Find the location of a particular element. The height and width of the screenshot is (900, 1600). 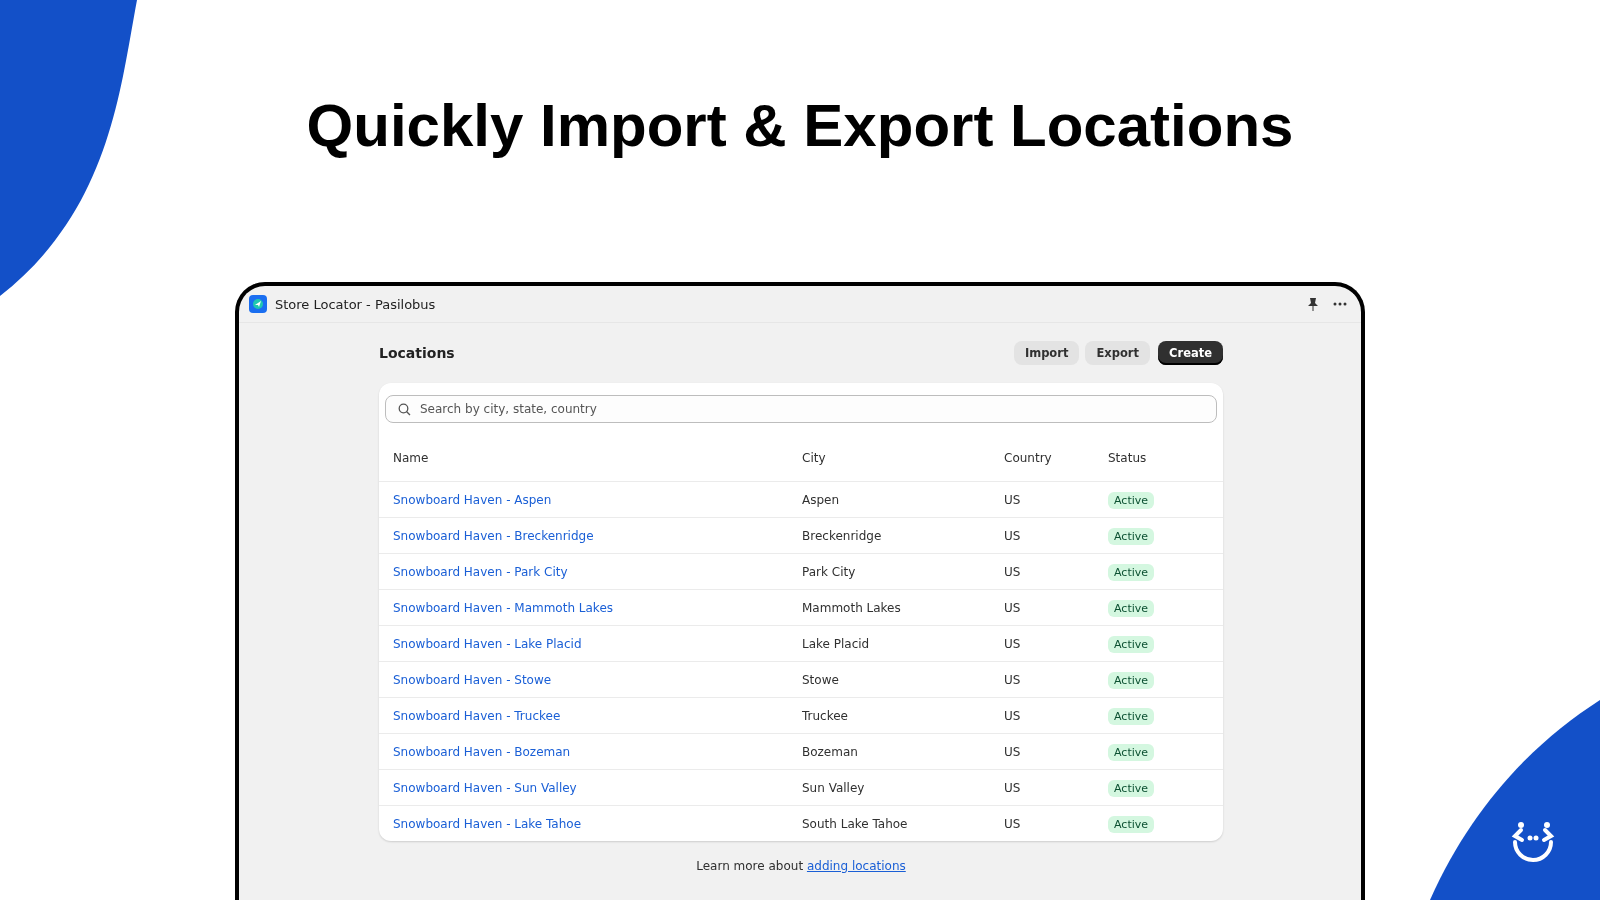

table-cell: Truckee is located at coordinates (825, 715).